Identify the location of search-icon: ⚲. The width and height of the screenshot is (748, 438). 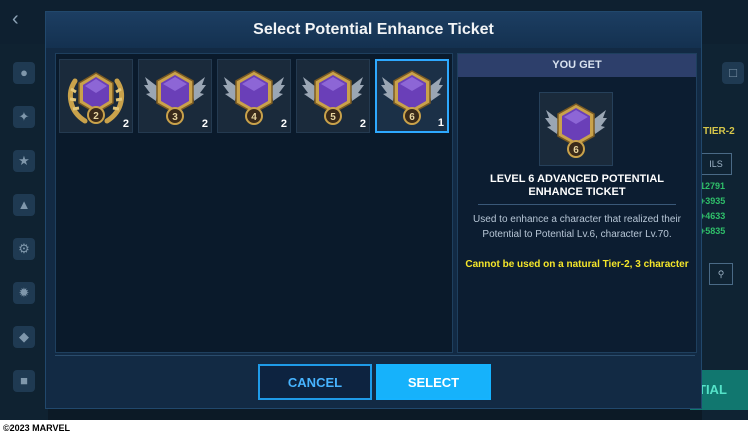
(721, 274).